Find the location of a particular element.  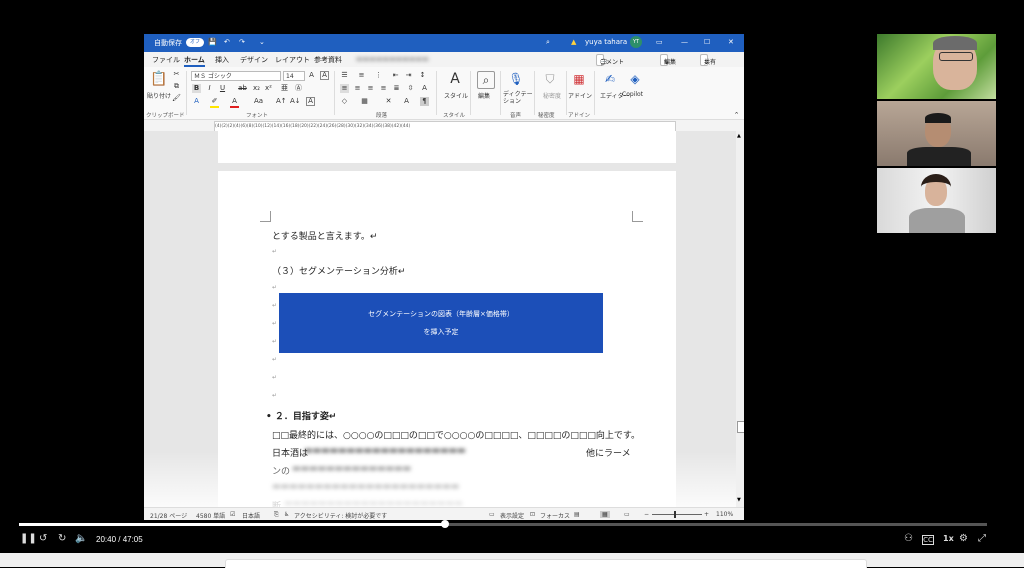

save-icon: 💾 is located at coordinates (212, 42).